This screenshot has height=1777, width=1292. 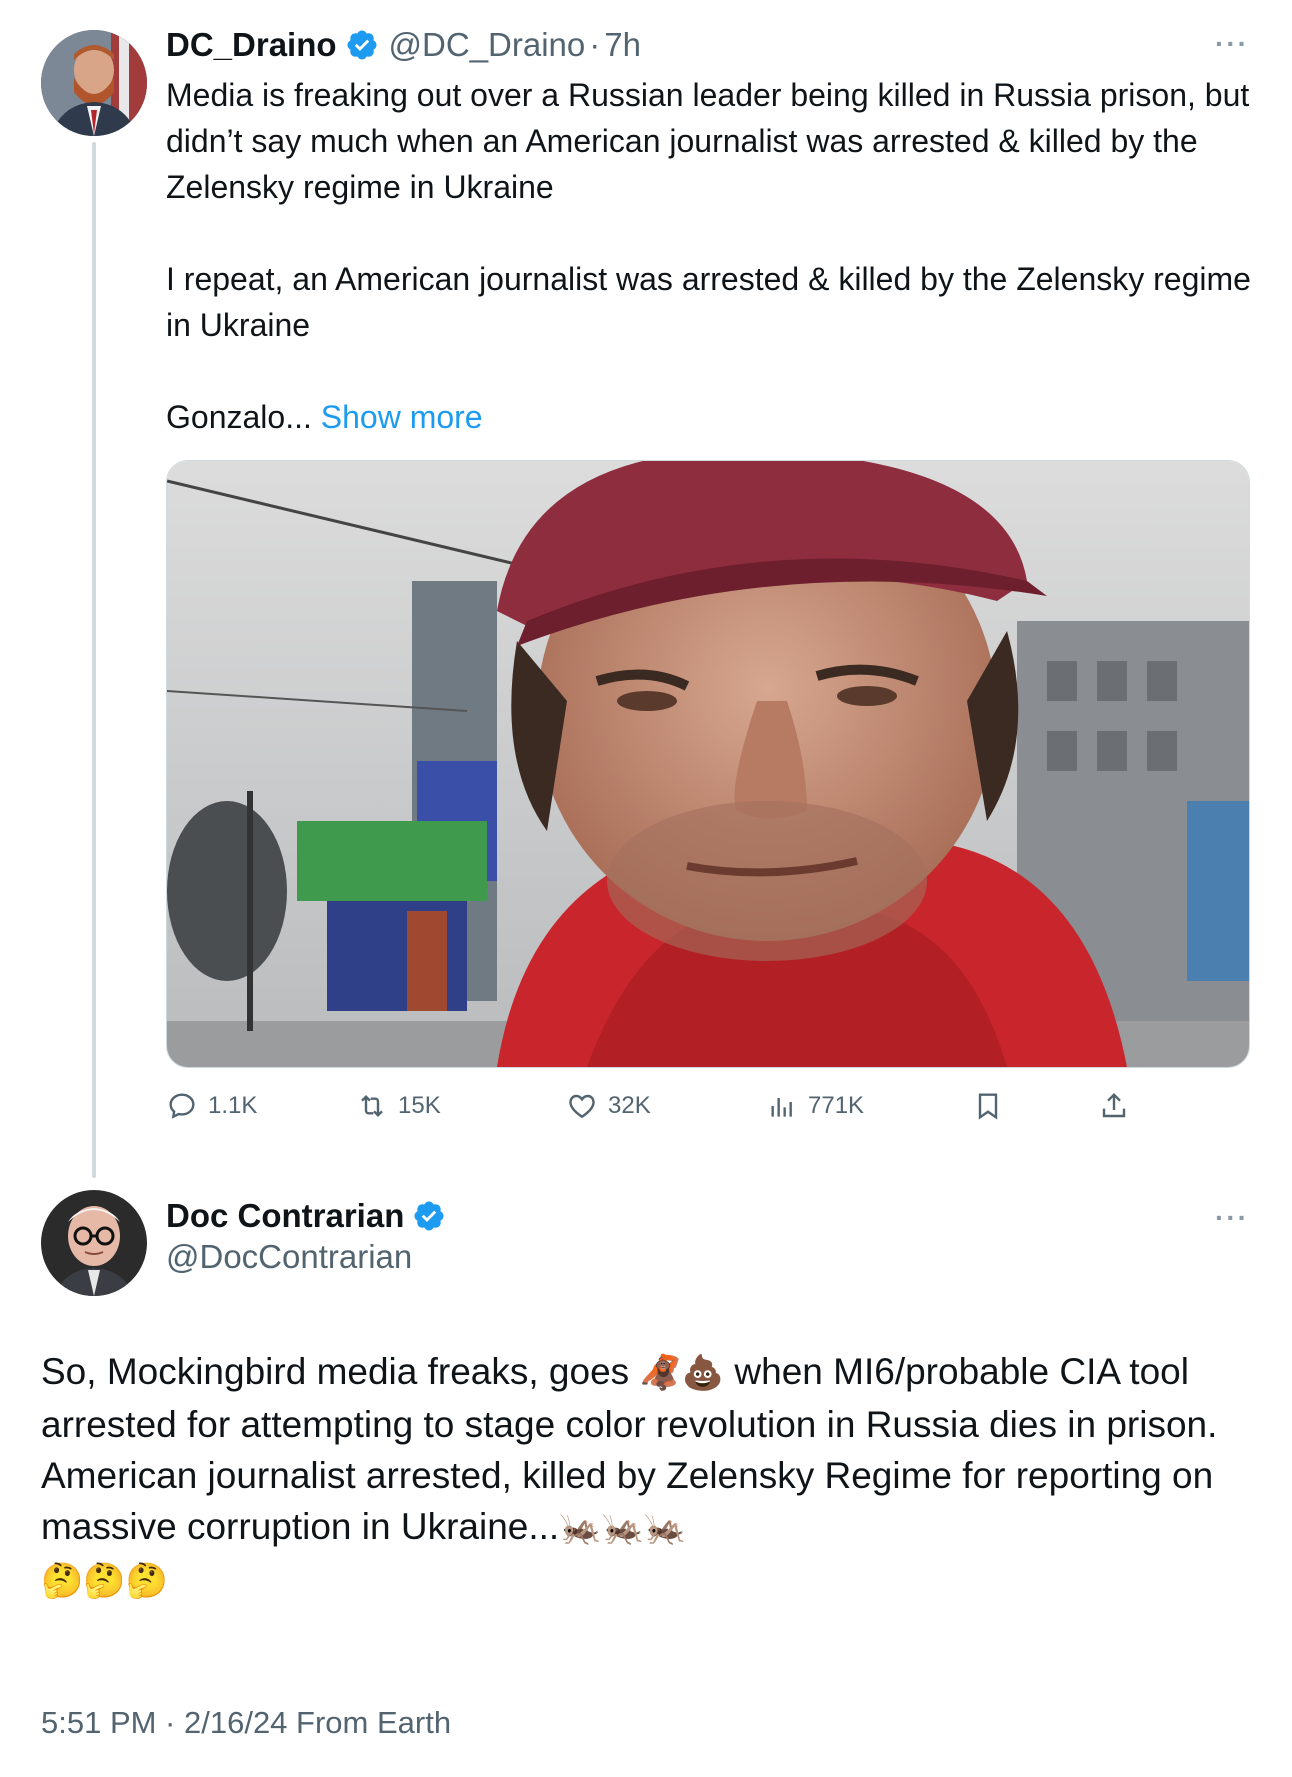 What do you see at coordinates (651, 1580) in the screenshot?
I see `main-paragraph-3: 🤔🤔🤔` at bounding box center [651, 1580].